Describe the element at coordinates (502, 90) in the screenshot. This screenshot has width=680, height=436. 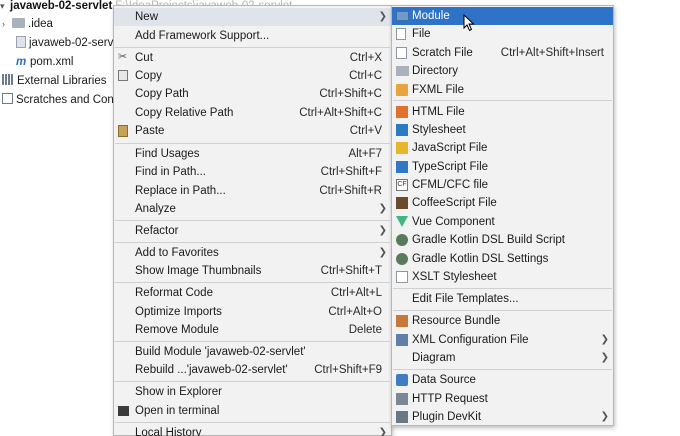
I see `submenu-item-fxml-file: FXML File` at that location.